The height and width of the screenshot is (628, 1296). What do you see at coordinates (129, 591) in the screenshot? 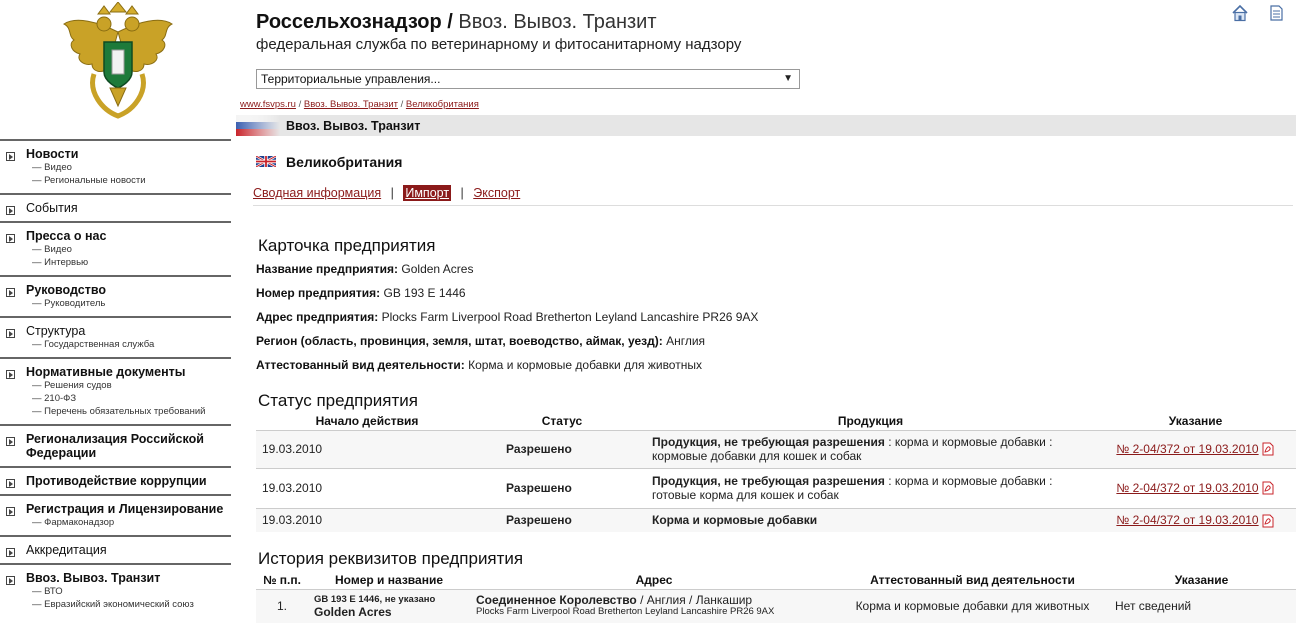
I see `sidebar-subitem: — ВТО` at bounding box center [129, 591].